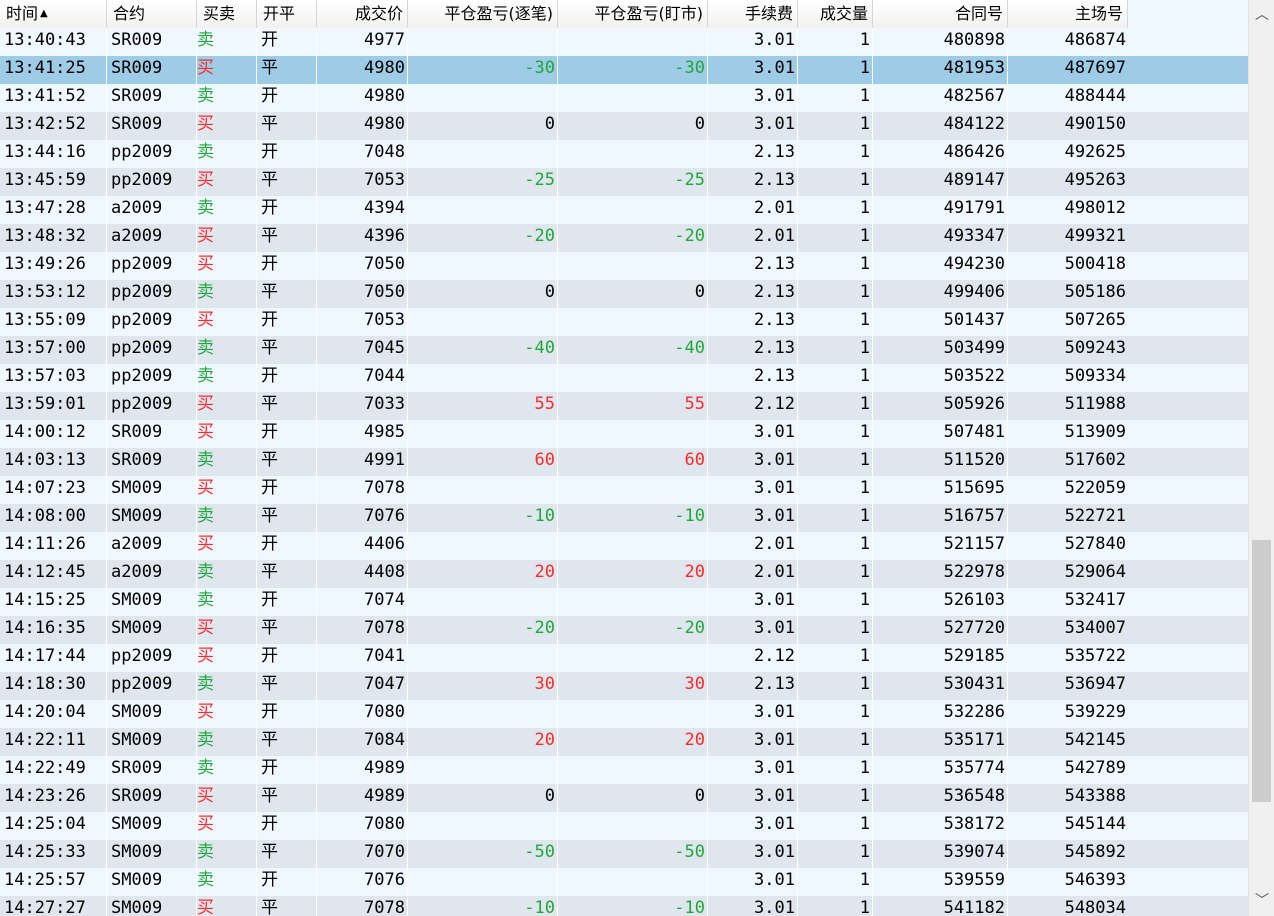 This screenshot has width=1274, height=916. Describe the element at coordinates (624, 658) in the screenshot. I see `table-row: 14:17:44 pp2009 买开 7041 2.12 1 529185 535722` at that location.